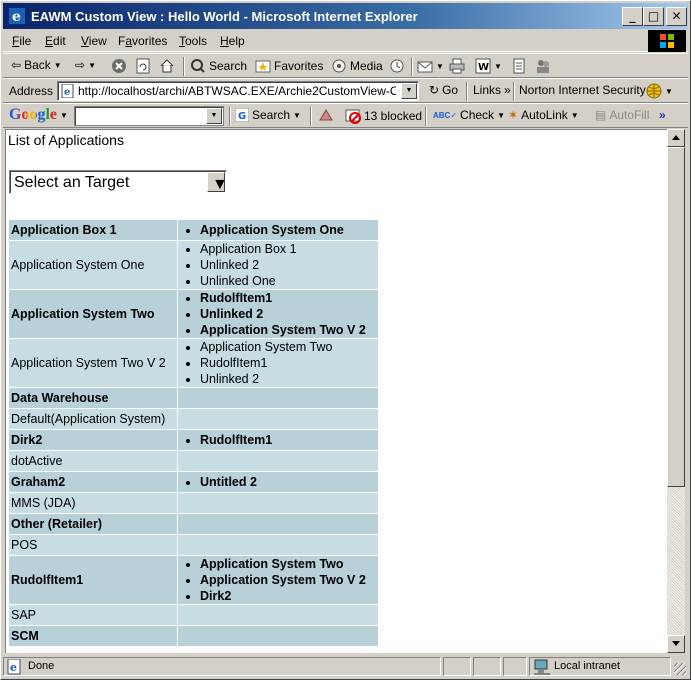  Describe the element at coordinates (357, 66) in the screenshot. I see `media-button: Media` at that location.